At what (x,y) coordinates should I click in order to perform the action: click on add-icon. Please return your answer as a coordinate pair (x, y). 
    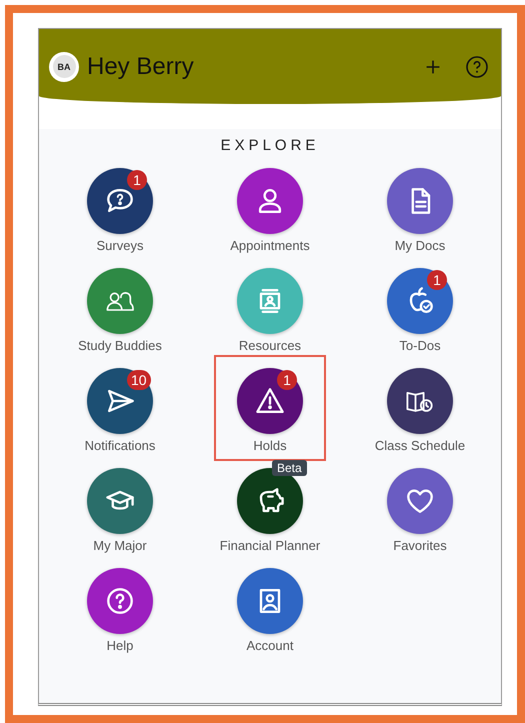
    Looking at the image, I should click on (433, 66).